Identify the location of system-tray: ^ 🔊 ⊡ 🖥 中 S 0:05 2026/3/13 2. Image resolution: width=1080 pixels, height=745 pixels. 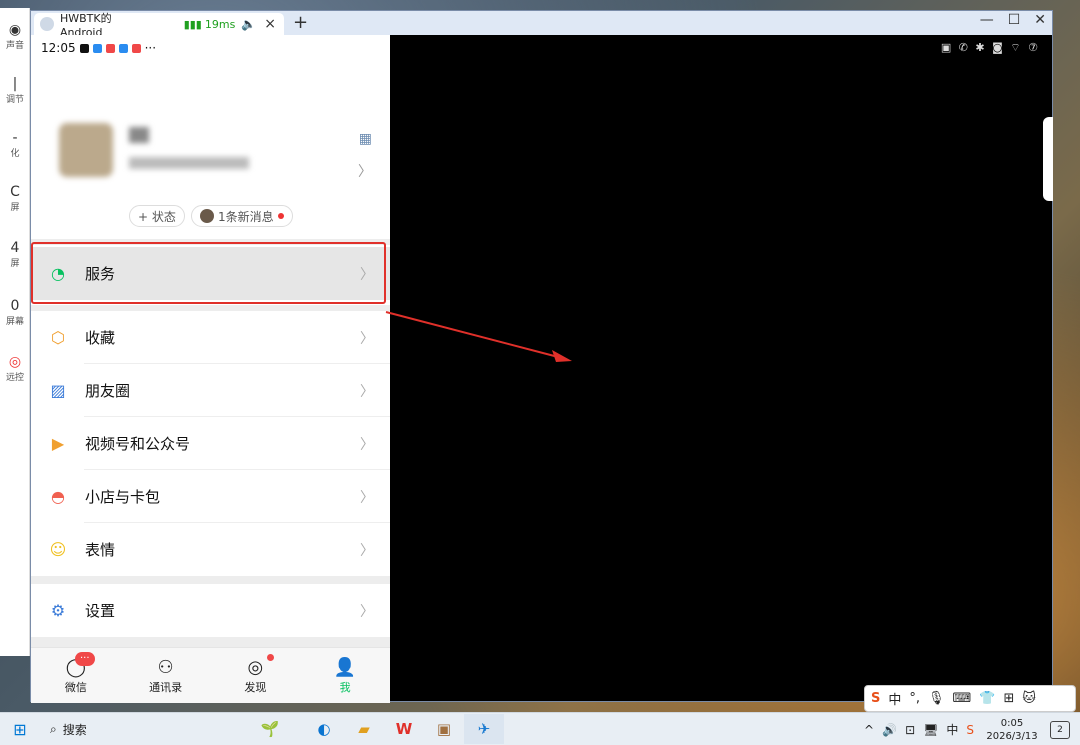
(972, 729).